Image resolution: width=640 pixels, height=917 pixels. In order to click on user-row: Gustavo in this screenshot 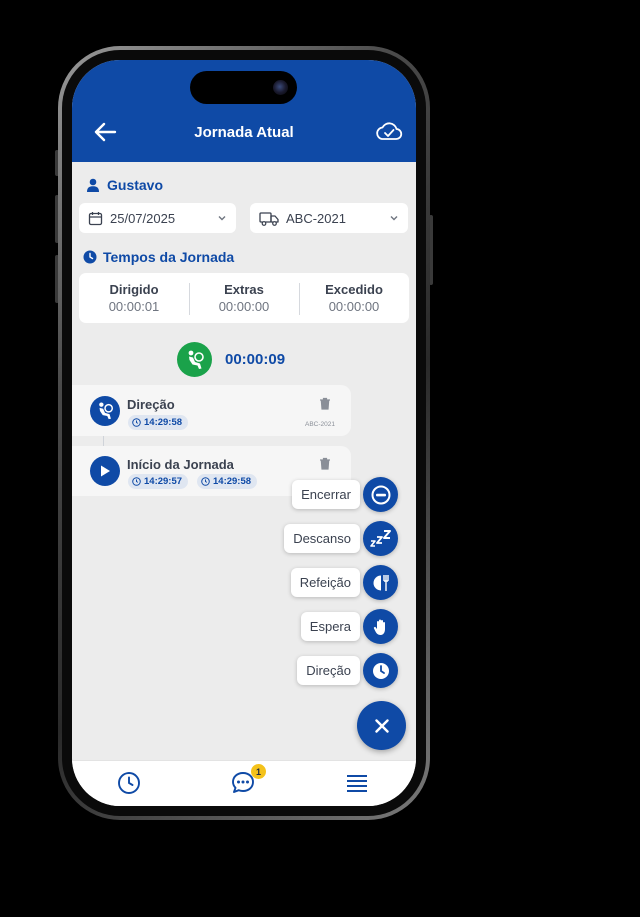, I will do `click(124, 185)`.